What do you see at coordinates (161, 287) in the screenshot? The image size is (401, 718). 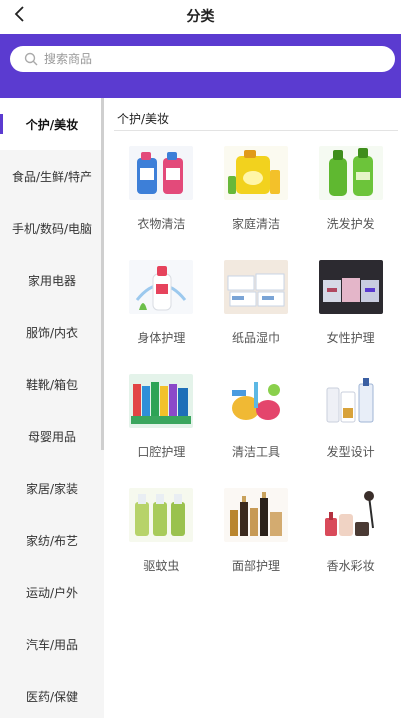 I see `body-wash-image` at bounding box center [161, 287].